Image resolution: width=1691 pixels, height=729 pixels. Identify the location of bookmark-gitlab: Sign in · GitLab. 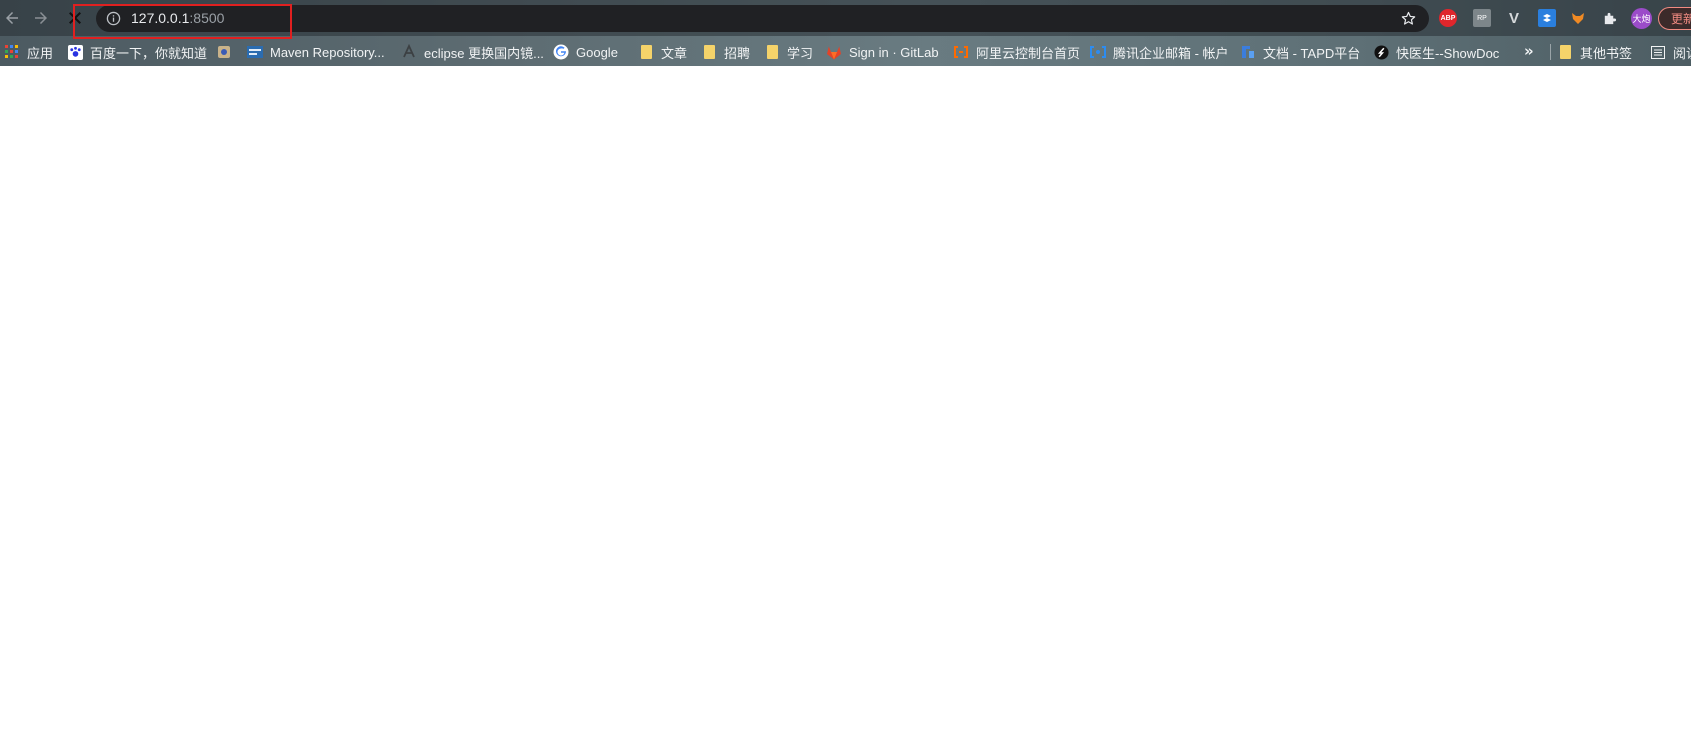
(882, 52).